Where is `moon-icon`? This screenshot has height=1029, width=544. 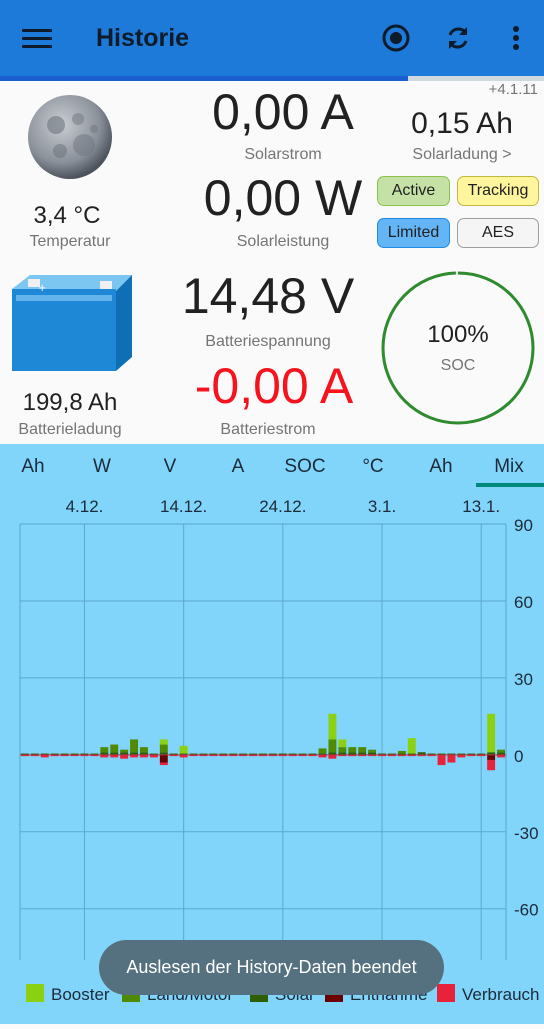
moon-icon is located at coordinates (70, 137).